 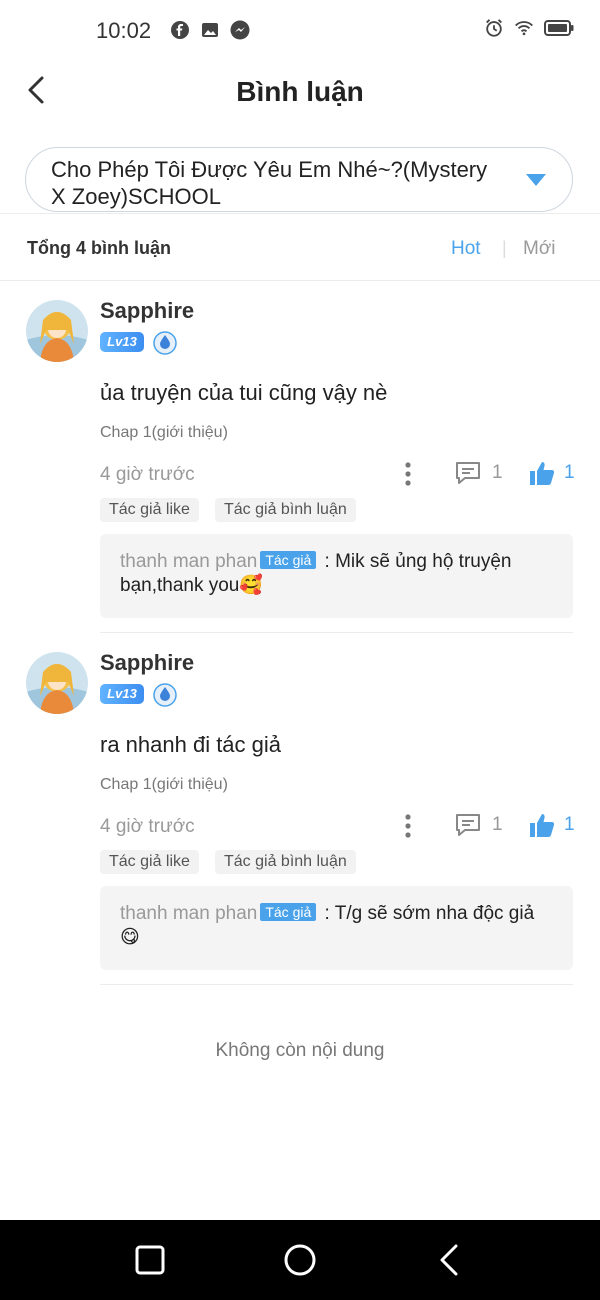 I want to click on nav-back-button, so click(x=450, y=1260).